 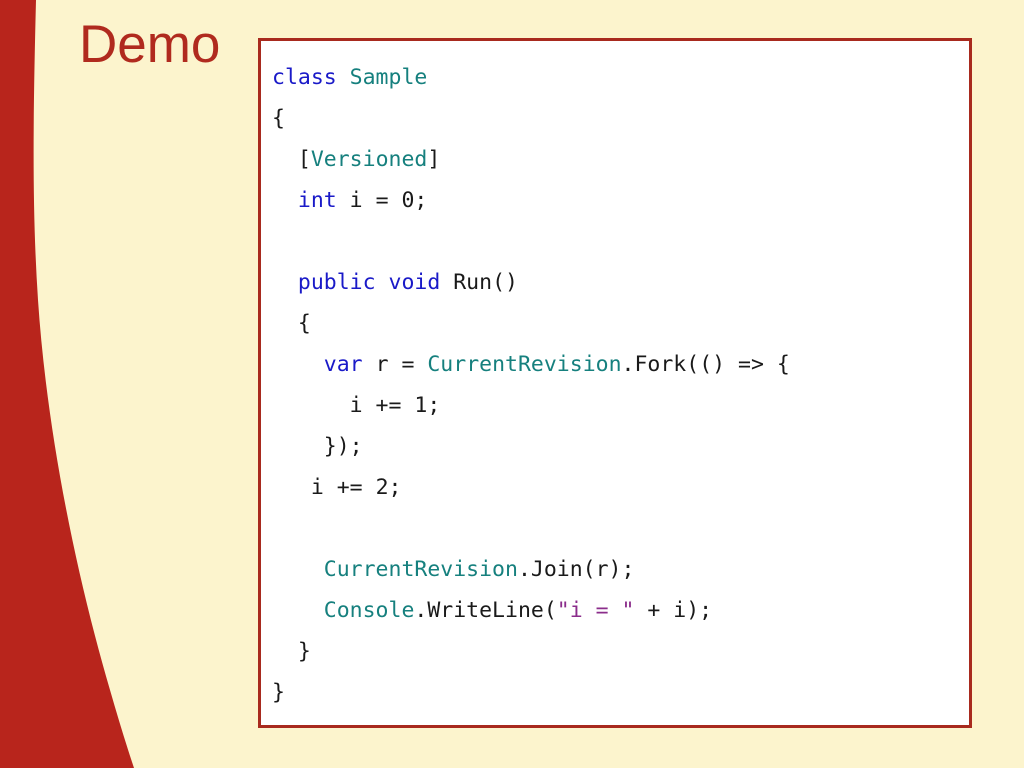 I want to click on code-line: i += 1;, so click(x=620, y=405).